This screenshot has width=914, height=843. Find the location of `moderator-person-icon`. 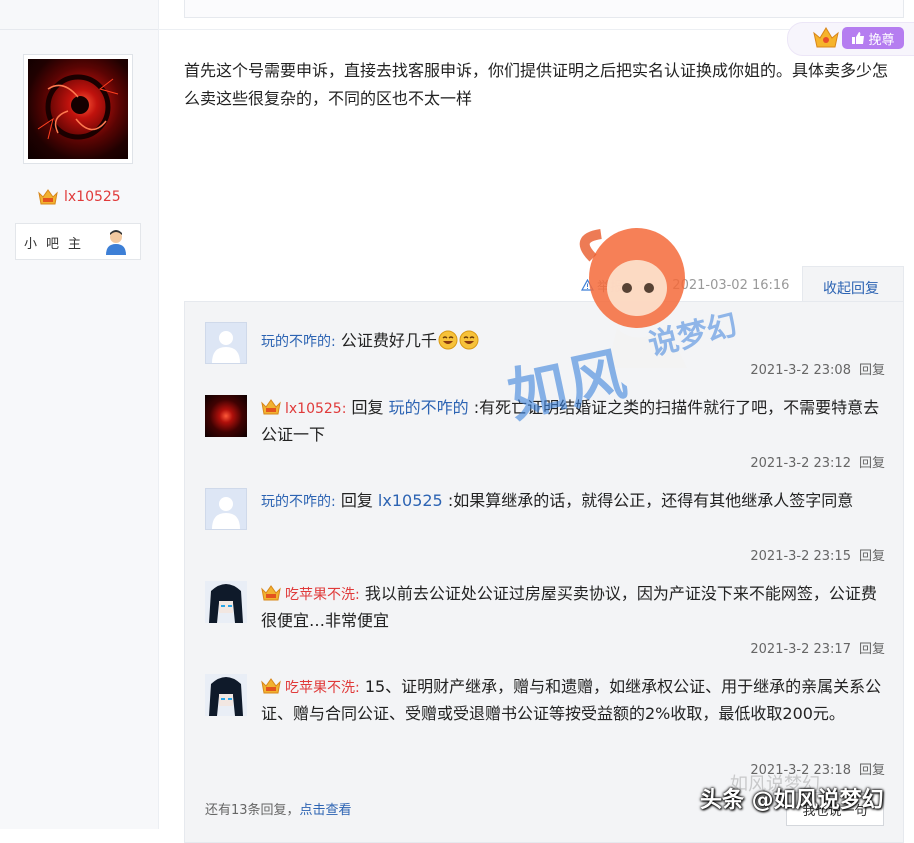

moderator-person-icon is located at coordinates (116, 242).